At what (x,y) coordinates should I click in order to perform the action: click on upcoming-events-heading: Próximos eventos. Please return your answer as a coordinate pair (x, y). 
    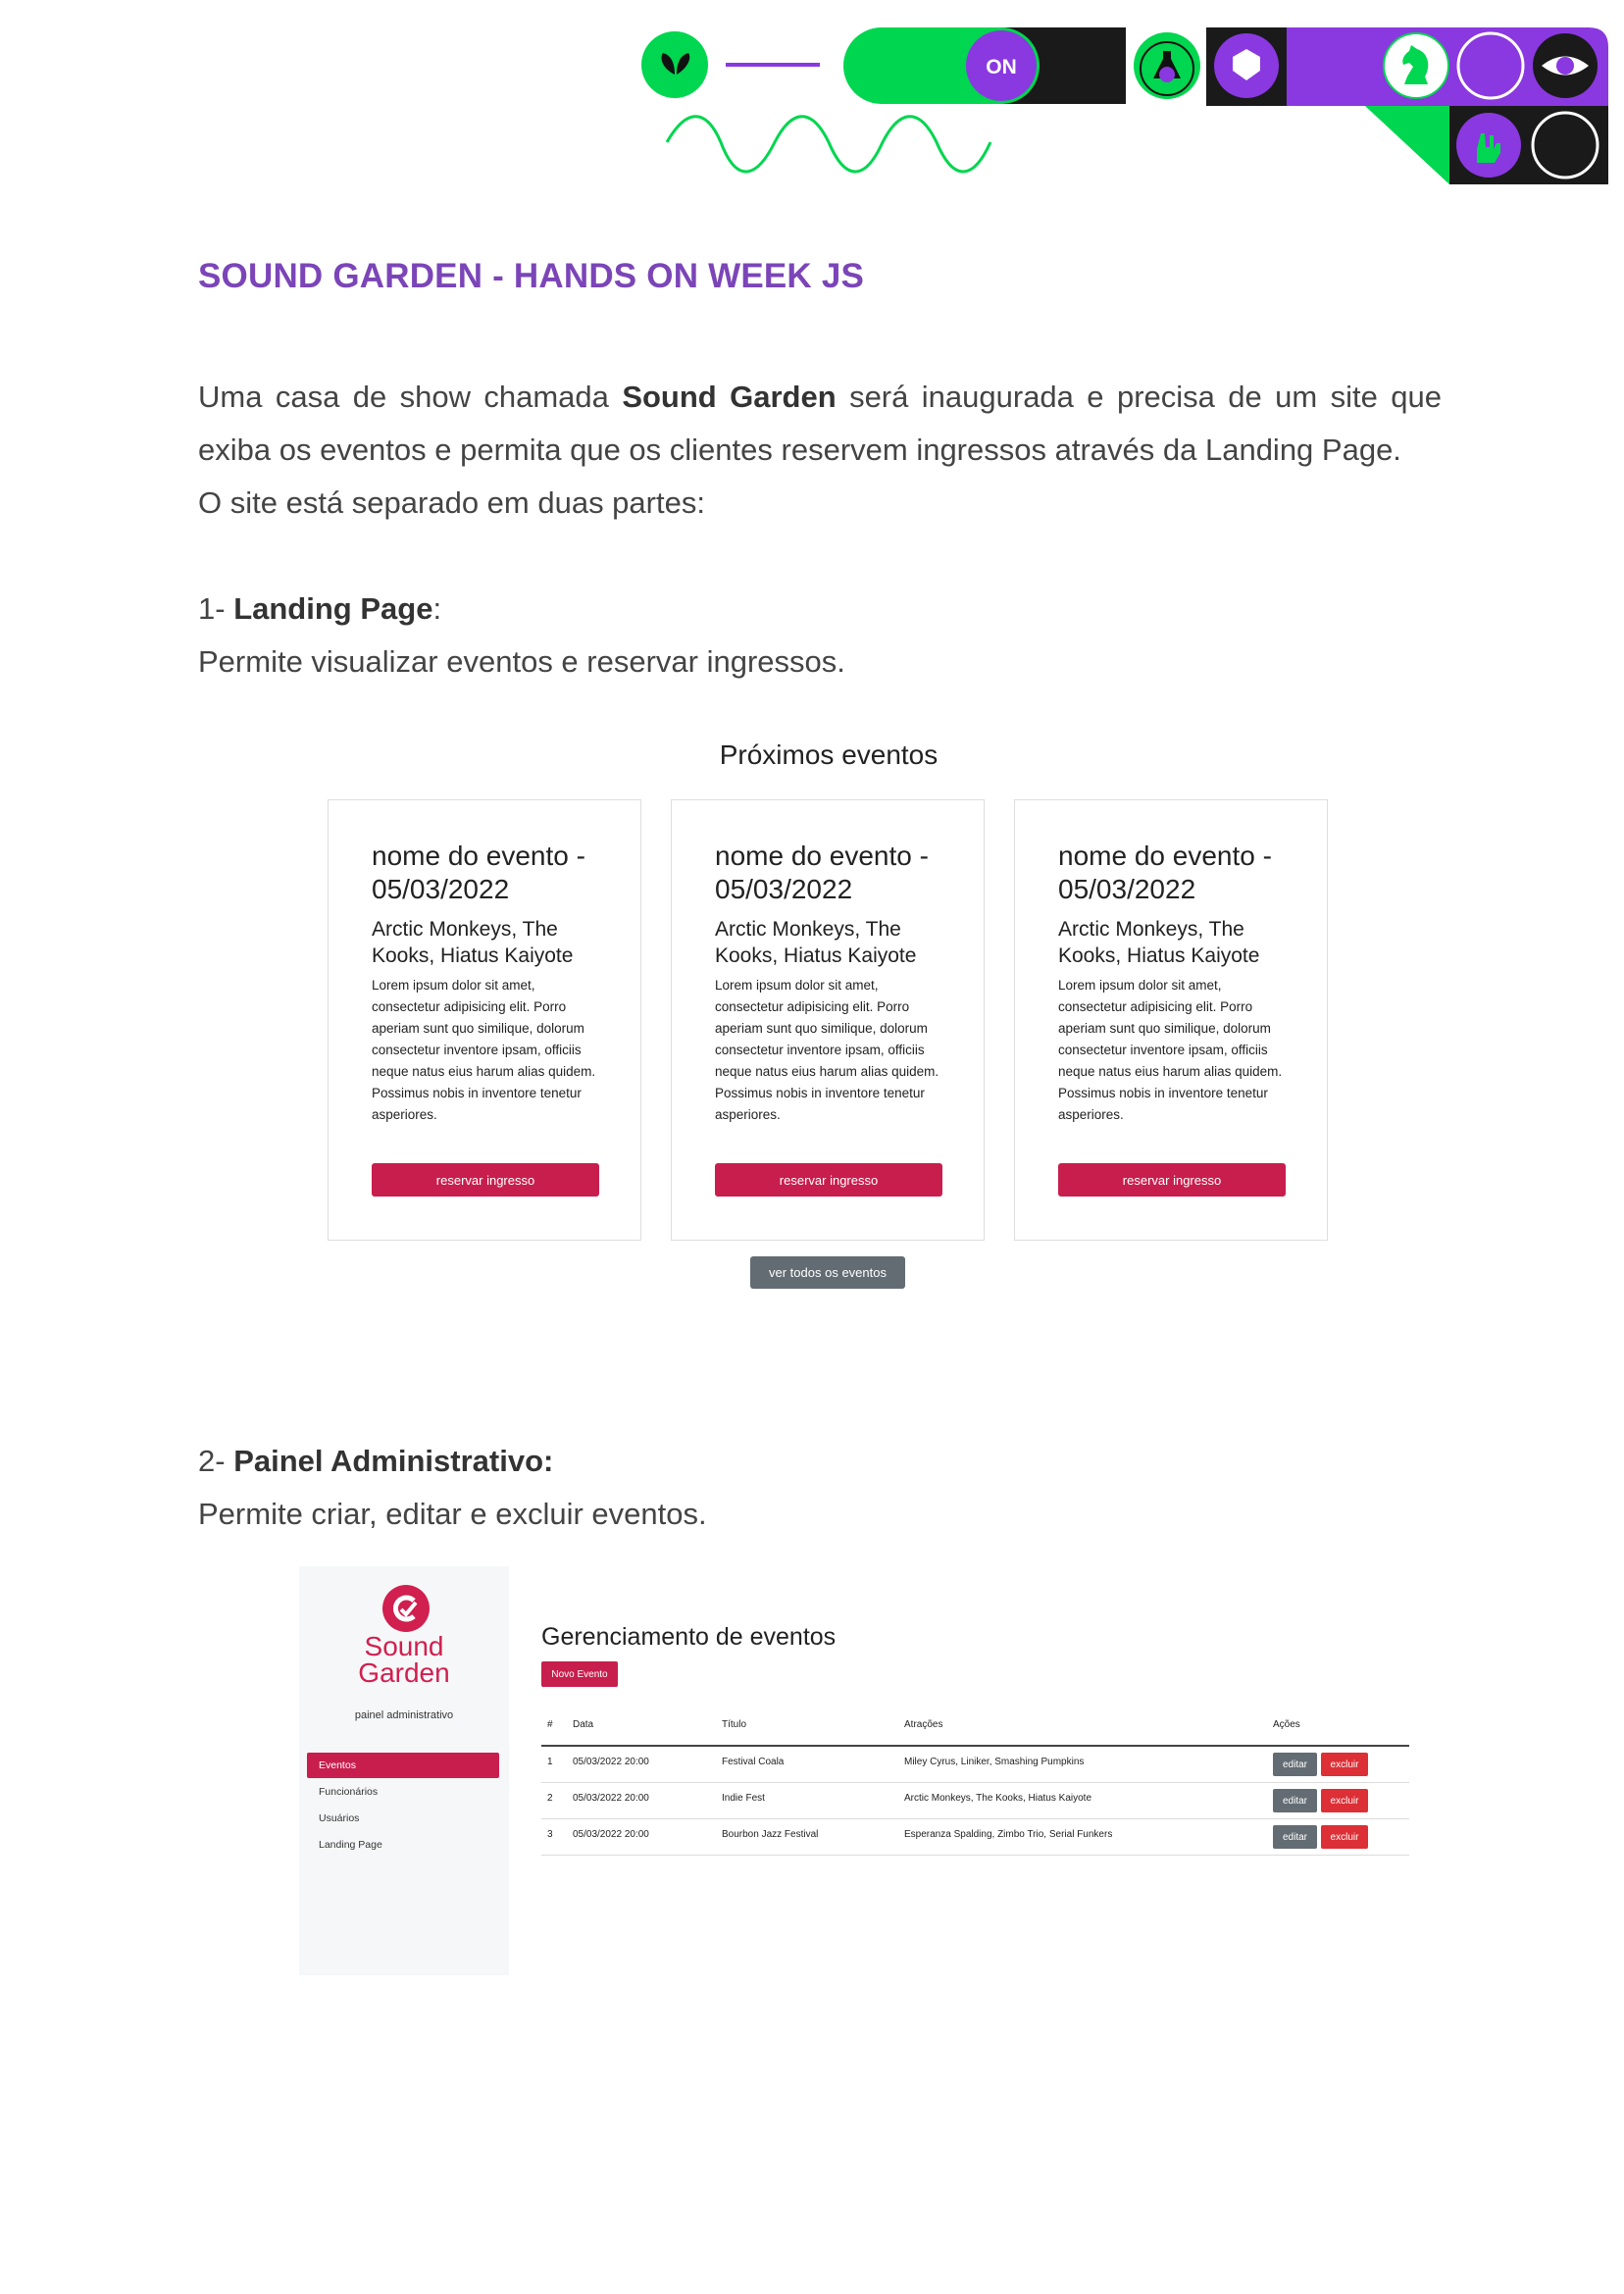
    Looking at the image, I should click on (829, 754).